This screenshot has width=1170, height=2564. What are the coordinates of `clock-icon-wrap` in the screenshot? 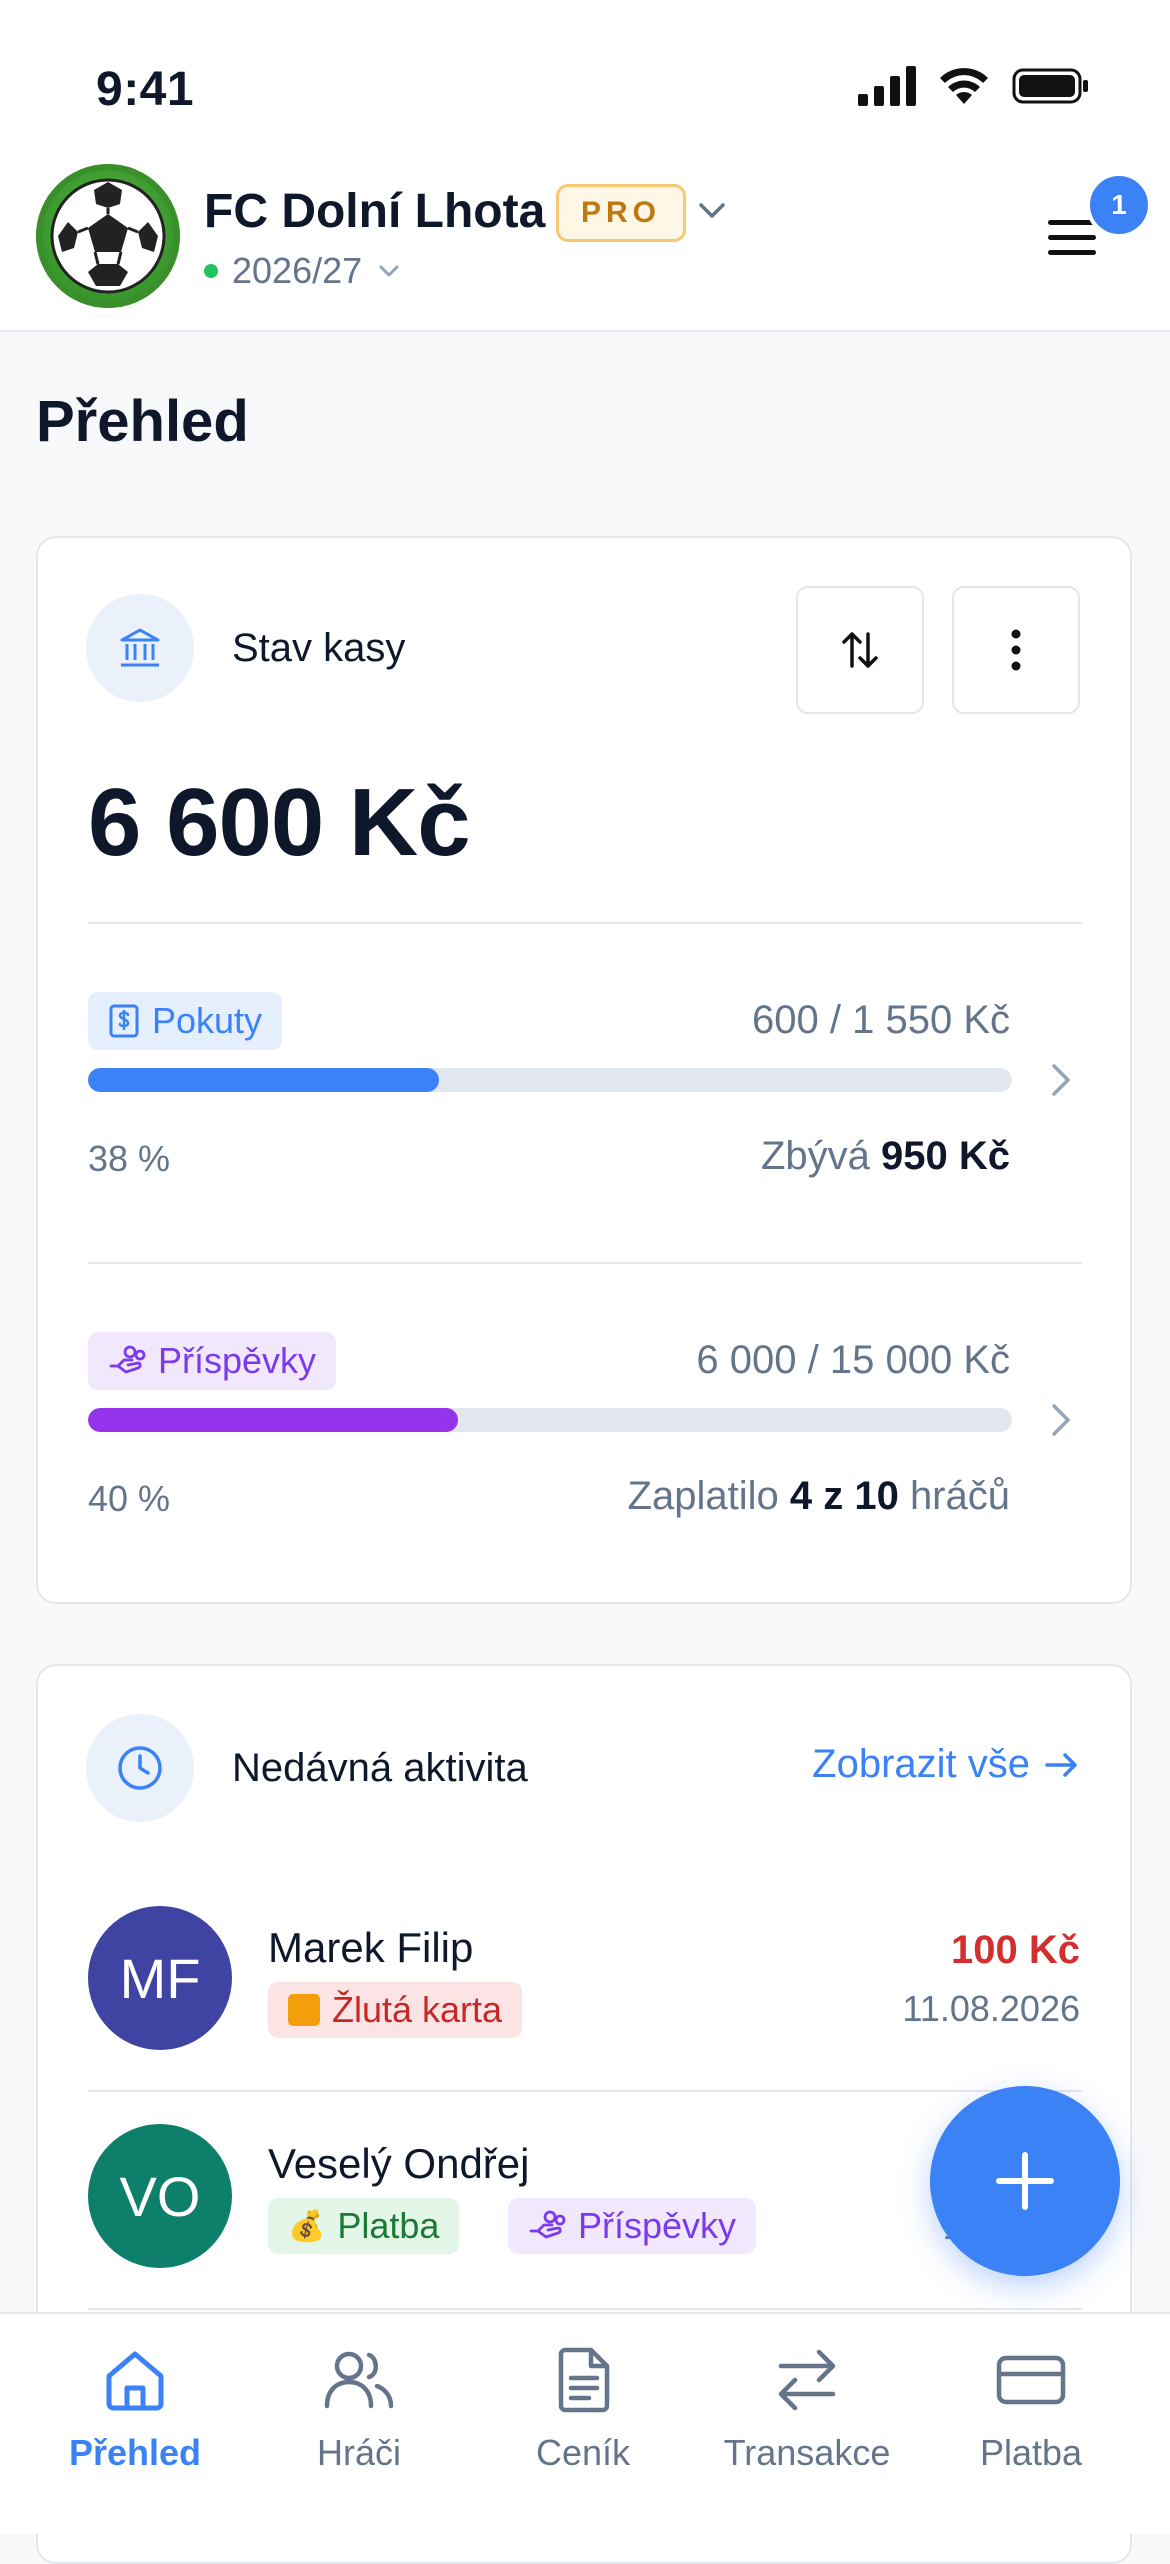 It's located at (140, 1768).